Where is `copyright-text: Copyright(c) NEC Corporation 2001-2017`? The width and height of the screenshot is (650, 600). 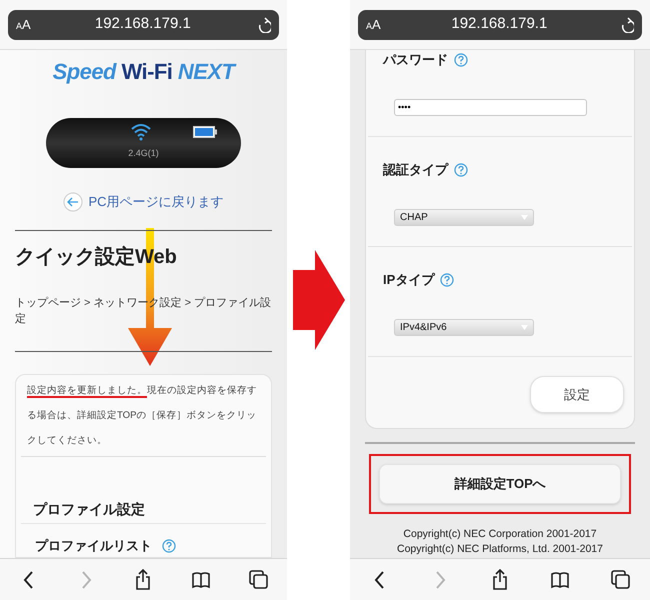
copyright-text: Copyright(c) NEC Corporation 2001-2017 is located at coordinates (500, 534).